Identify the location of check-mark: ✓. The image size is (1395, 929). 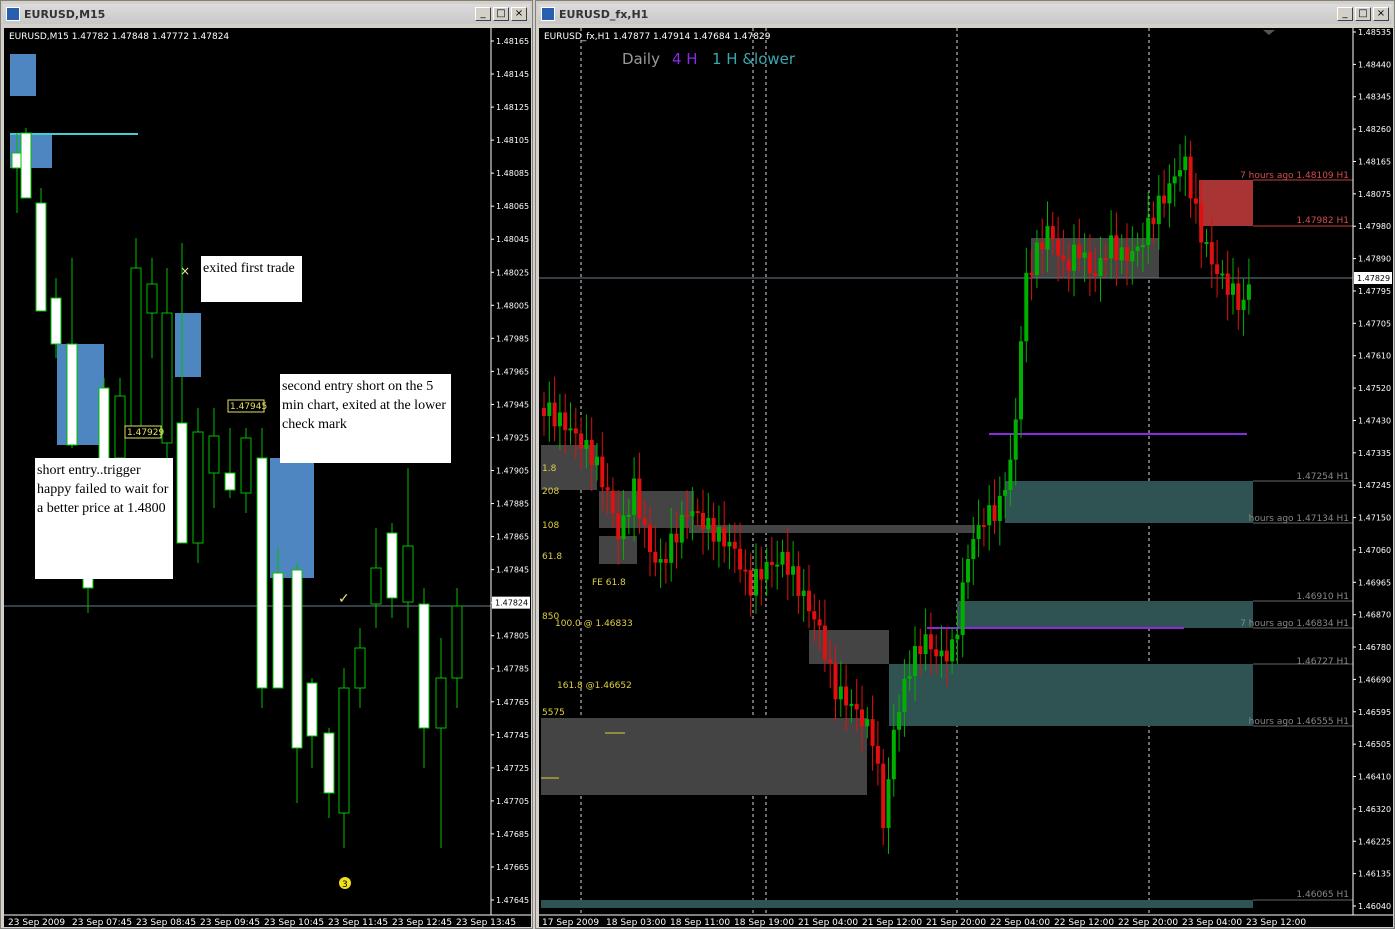
(344, 599).